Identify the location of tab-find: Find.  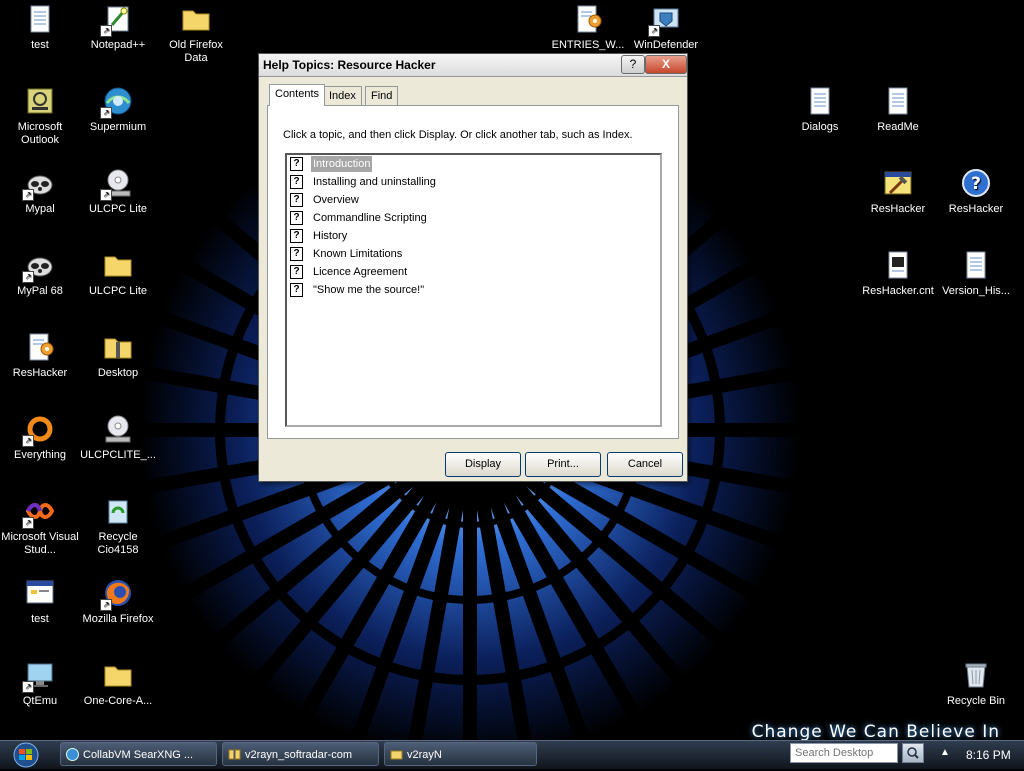
(382, 95).